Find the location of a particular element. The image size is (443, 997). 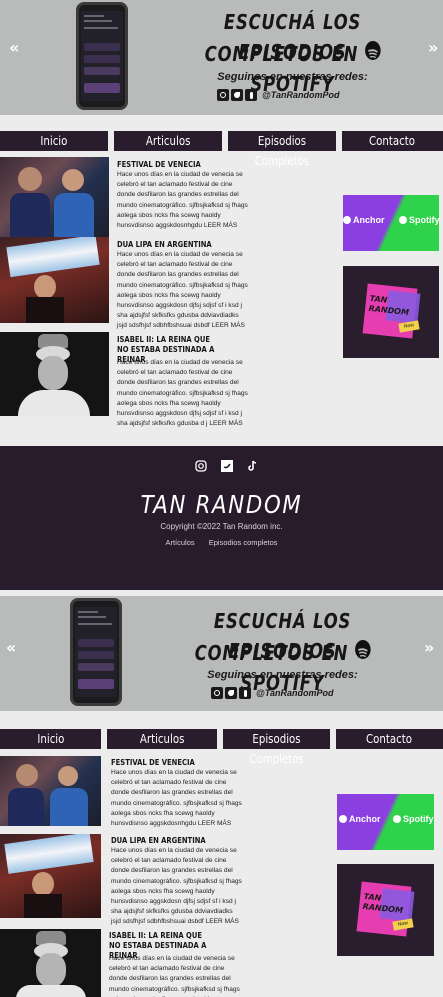

footer-copyright: Copyright ©2022 Tan Random inc. is located at coordinates (221, 526).